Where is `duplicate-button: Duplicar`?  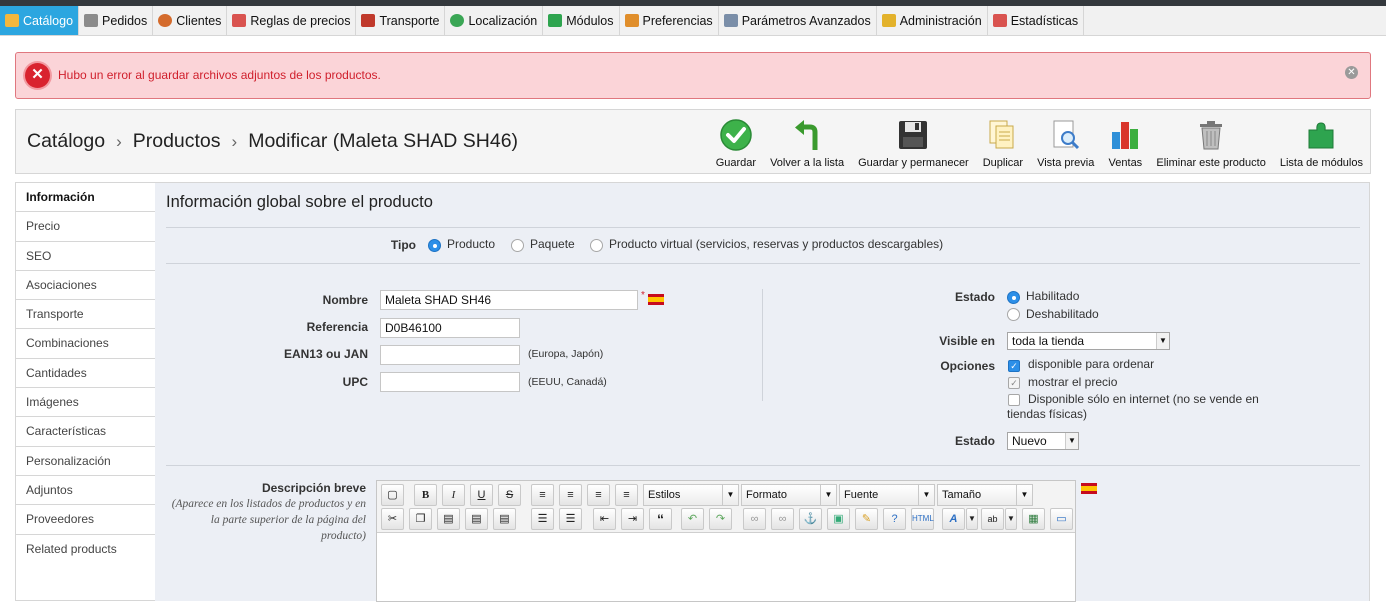
duplicate-button: Duplicar is located at coordinates (1003, 143).